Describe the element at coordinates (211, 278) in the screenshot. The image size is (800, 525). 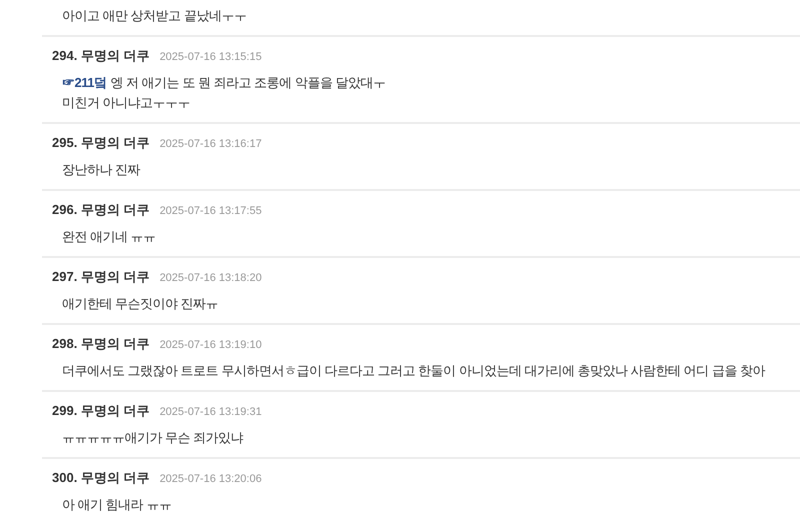
I see `comment-timestamp: 2025-07-16 13:18:20` at that location.